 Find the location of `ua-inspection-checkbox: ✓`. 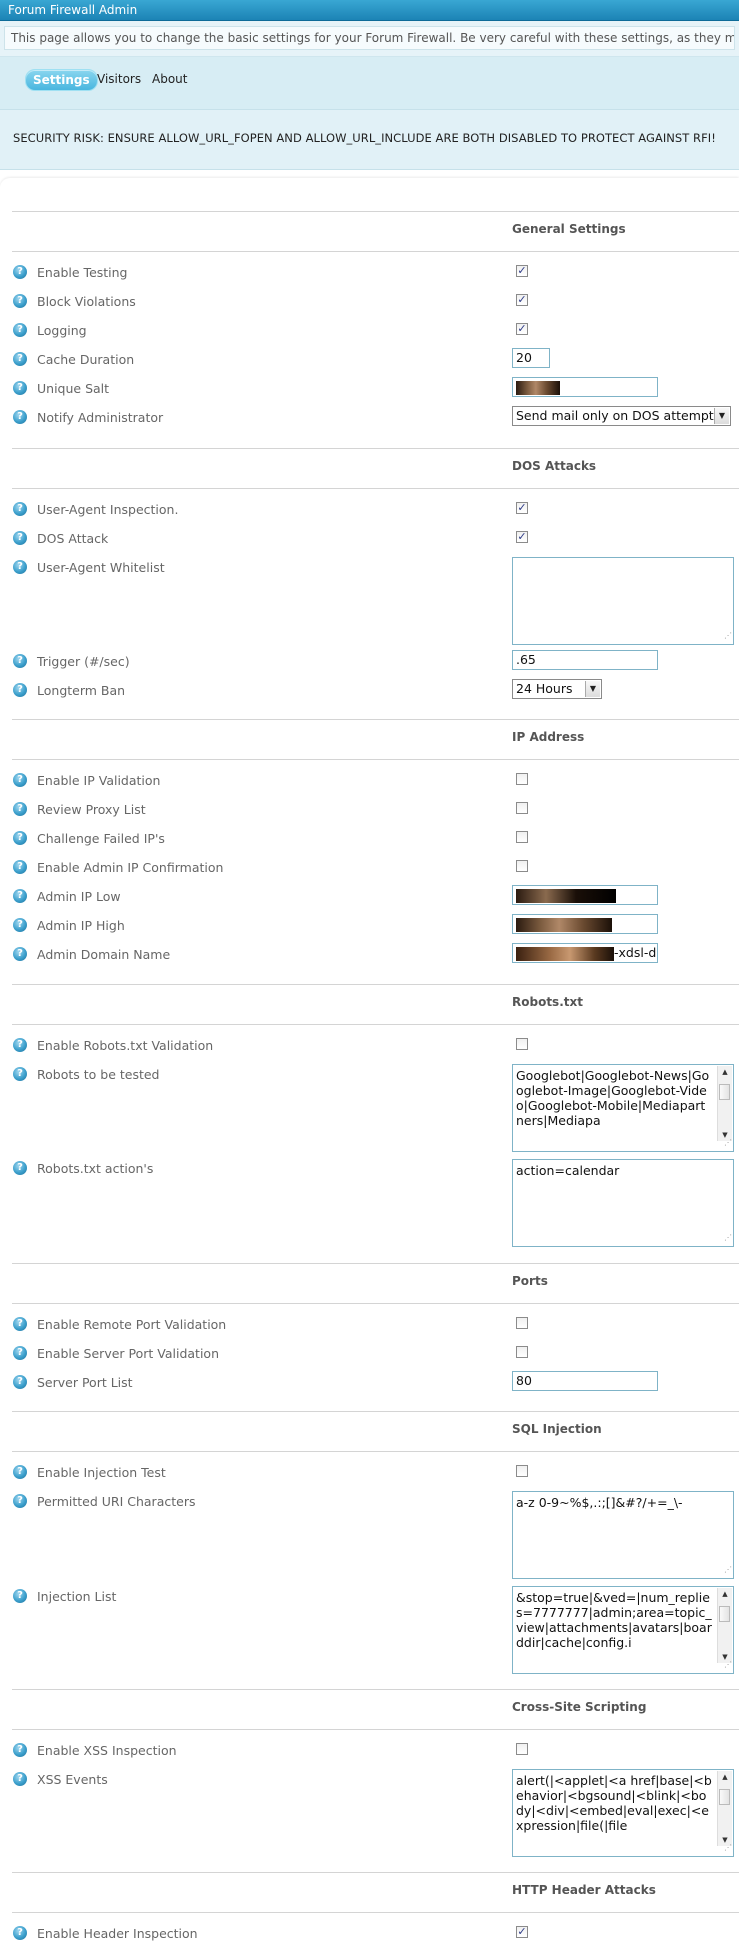

ua-inspection-checkbox: ✓ is located at coordinates (522, 508).